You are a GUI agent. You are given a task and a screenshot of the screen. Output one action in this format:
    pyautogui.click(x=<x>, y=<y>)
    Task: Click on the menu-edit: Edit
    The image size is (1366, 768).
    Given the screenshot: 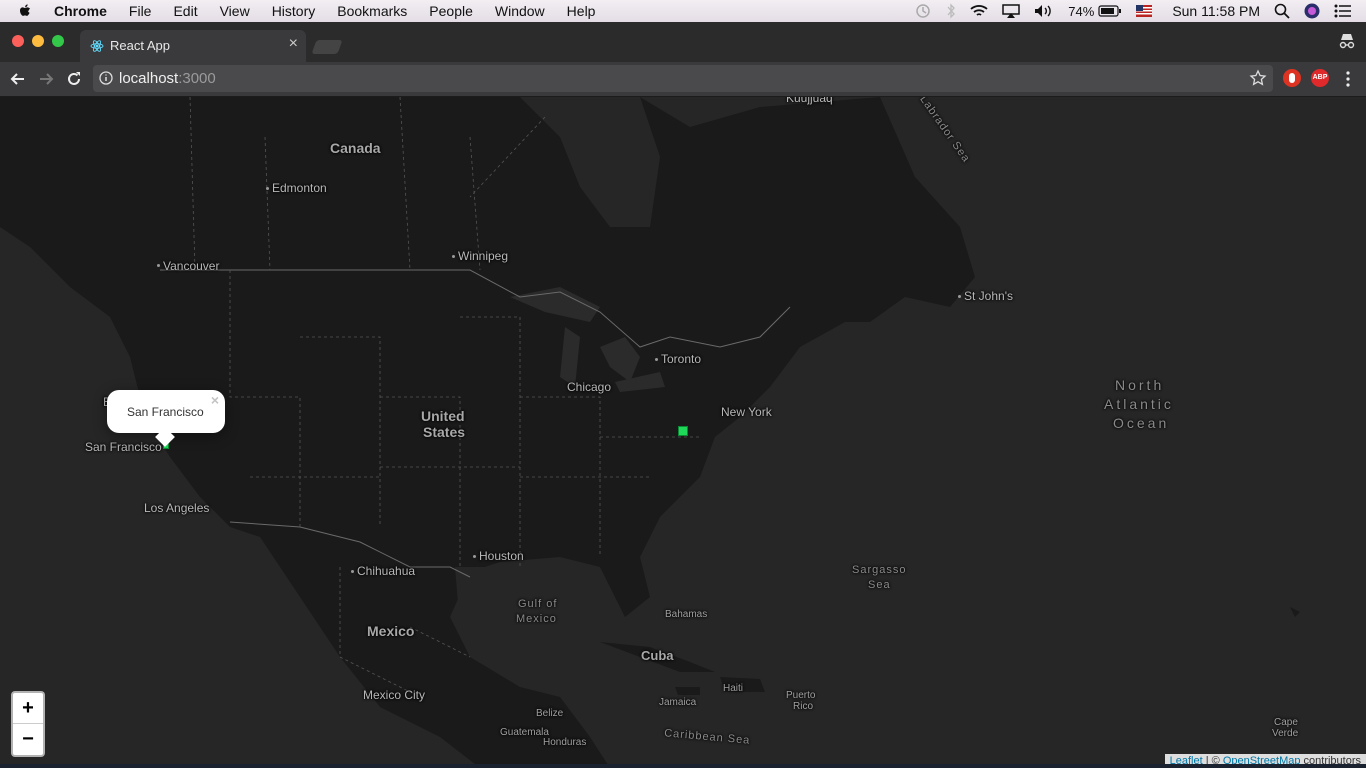 What is the action you would take?
    pyautogui.click(x=185, y=11)
    